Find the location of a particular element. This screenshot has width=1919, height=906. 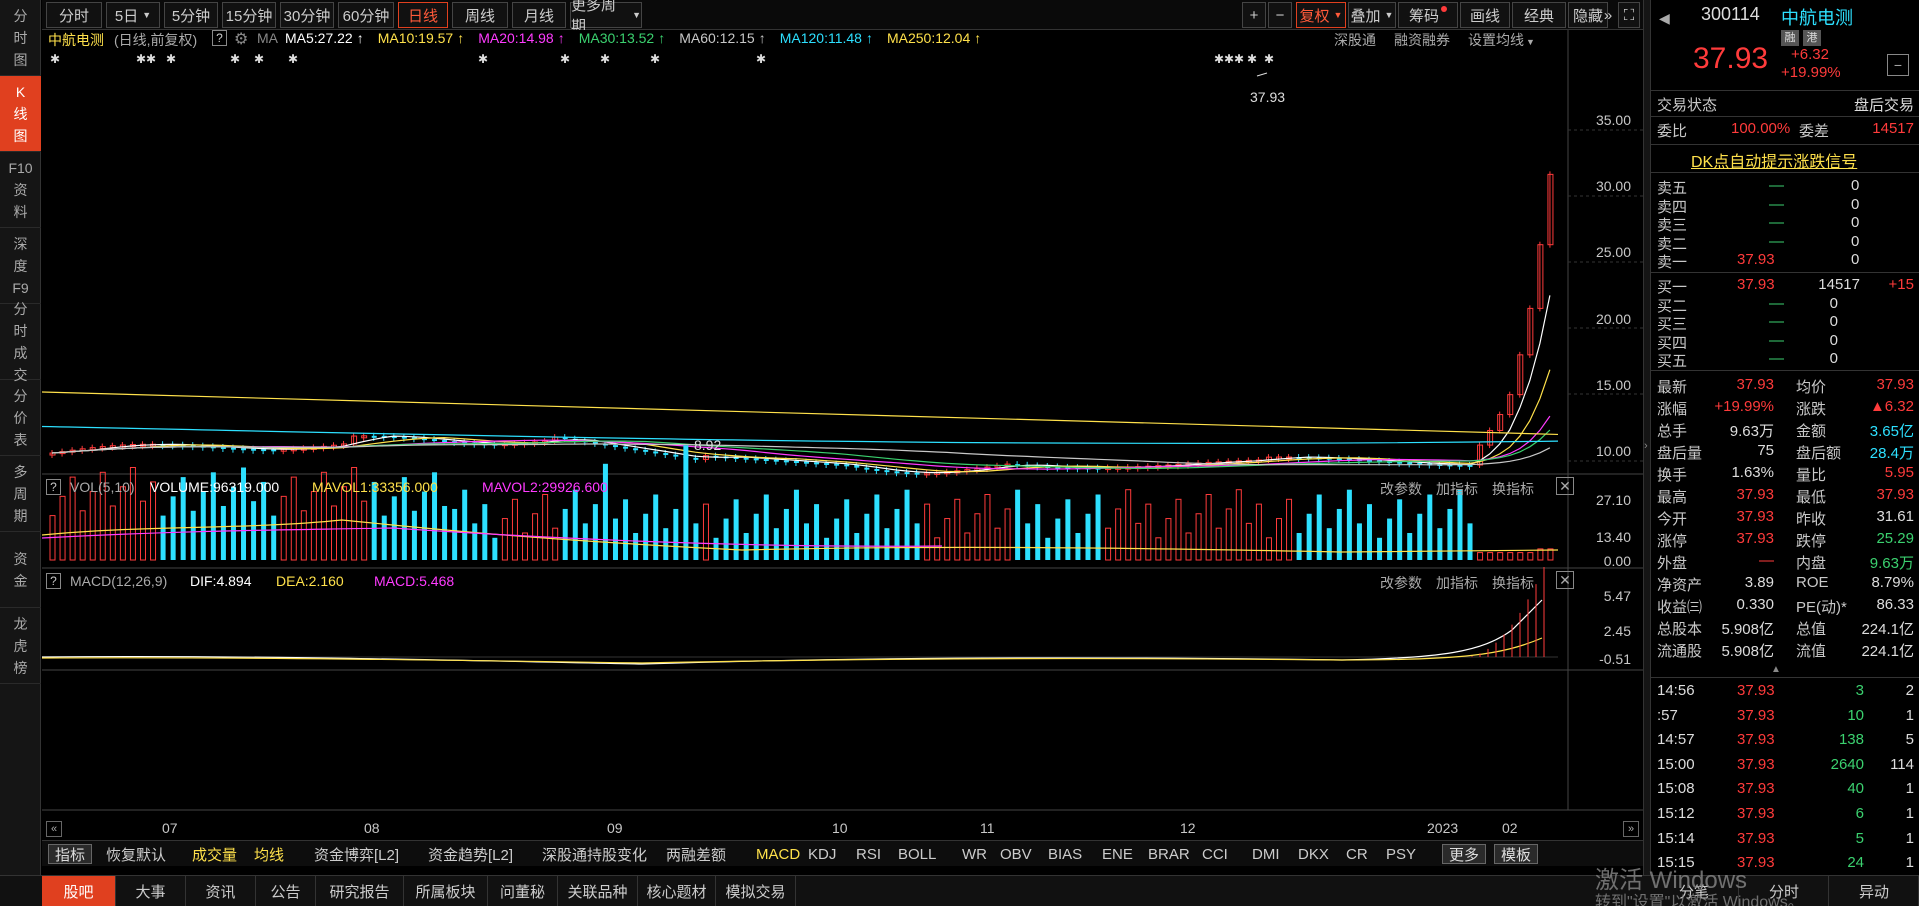

indicator-tab-18: DMI is located at coordinates (1266, 854).